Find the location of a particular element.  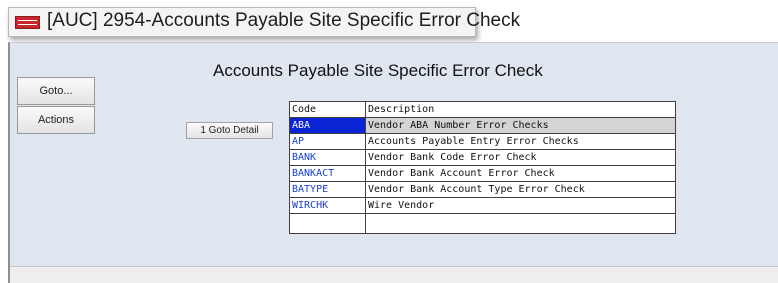

table-row: BANK Vendor Bank Code Error Check is located at coordinates (482, 157).